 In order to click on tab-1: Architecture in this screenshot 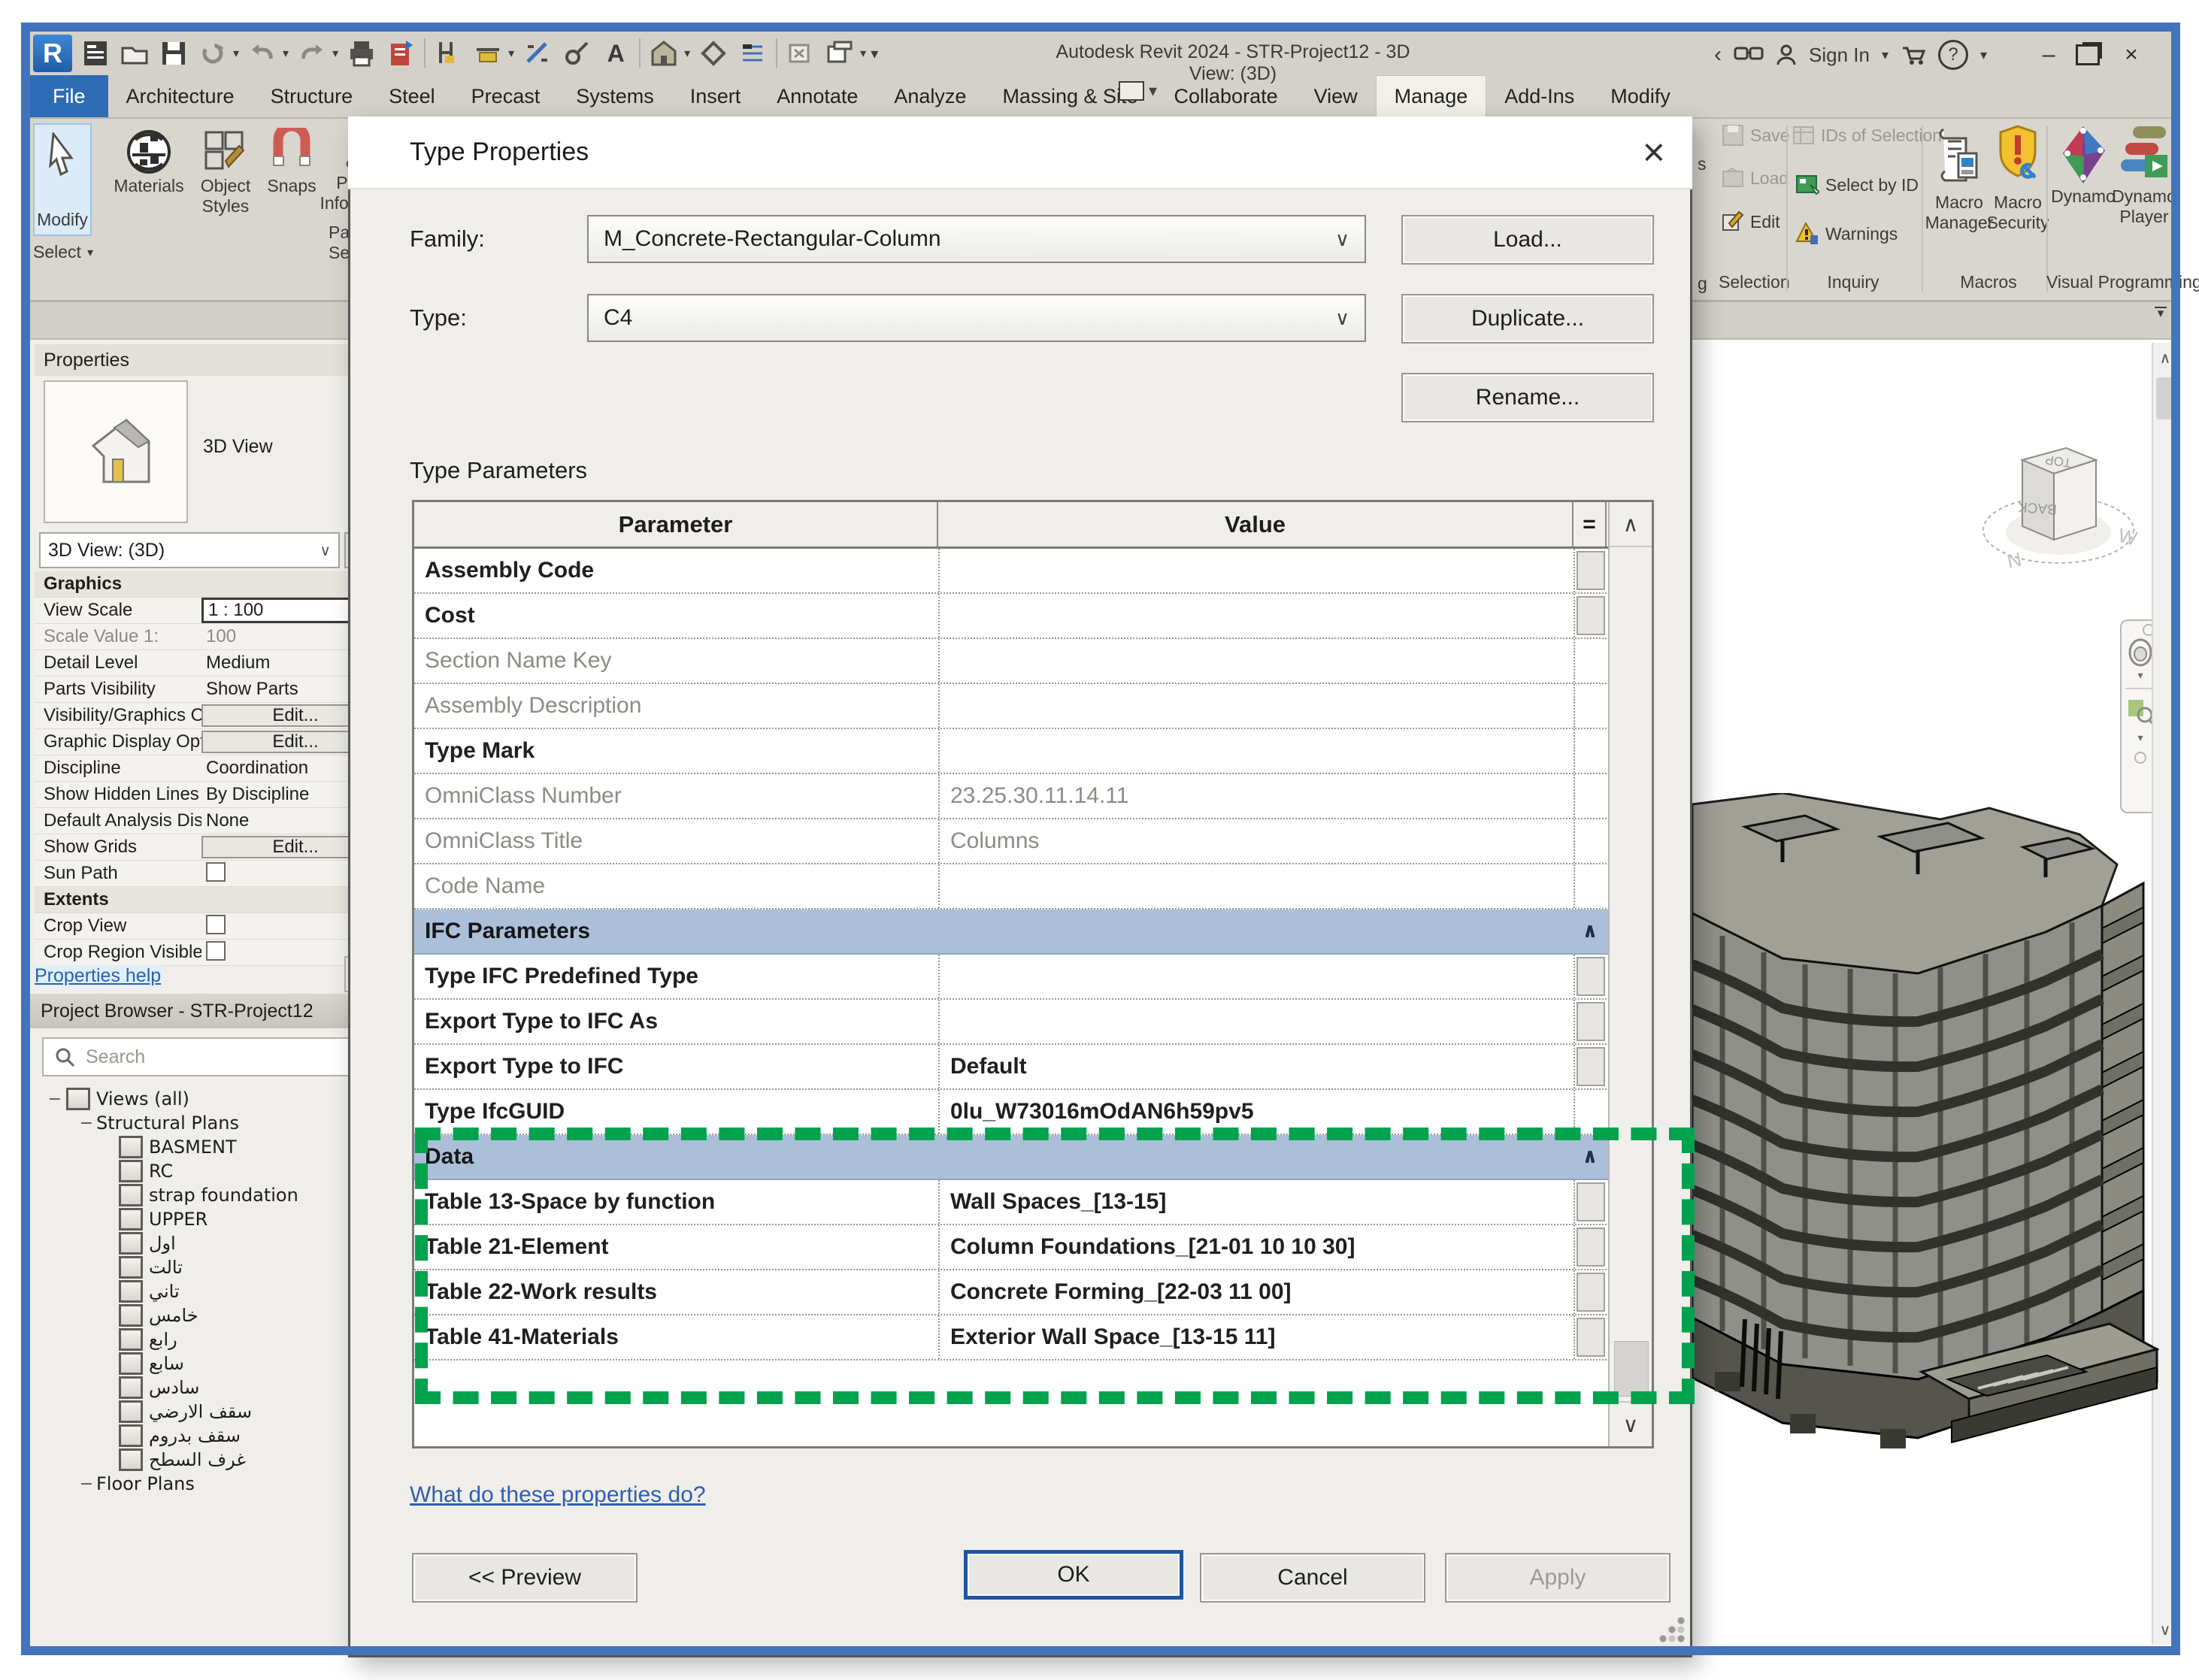, I will do `click(180, 96)`.